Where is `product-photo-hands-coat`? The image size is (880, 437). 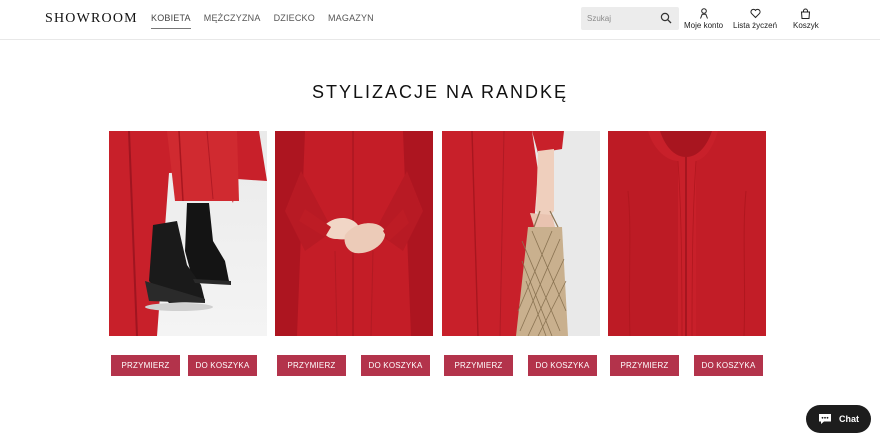
product-photo-hands-coat is located at coordinates (354, 233).